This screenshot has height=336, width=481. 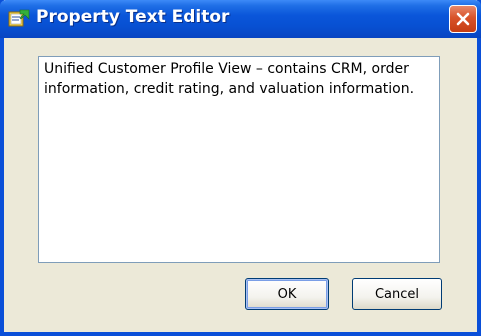 What do you see at coordinates (133, 17) in the screenshot?
I see `window-title: Property Text Editor` at bounding box center [133, 17].